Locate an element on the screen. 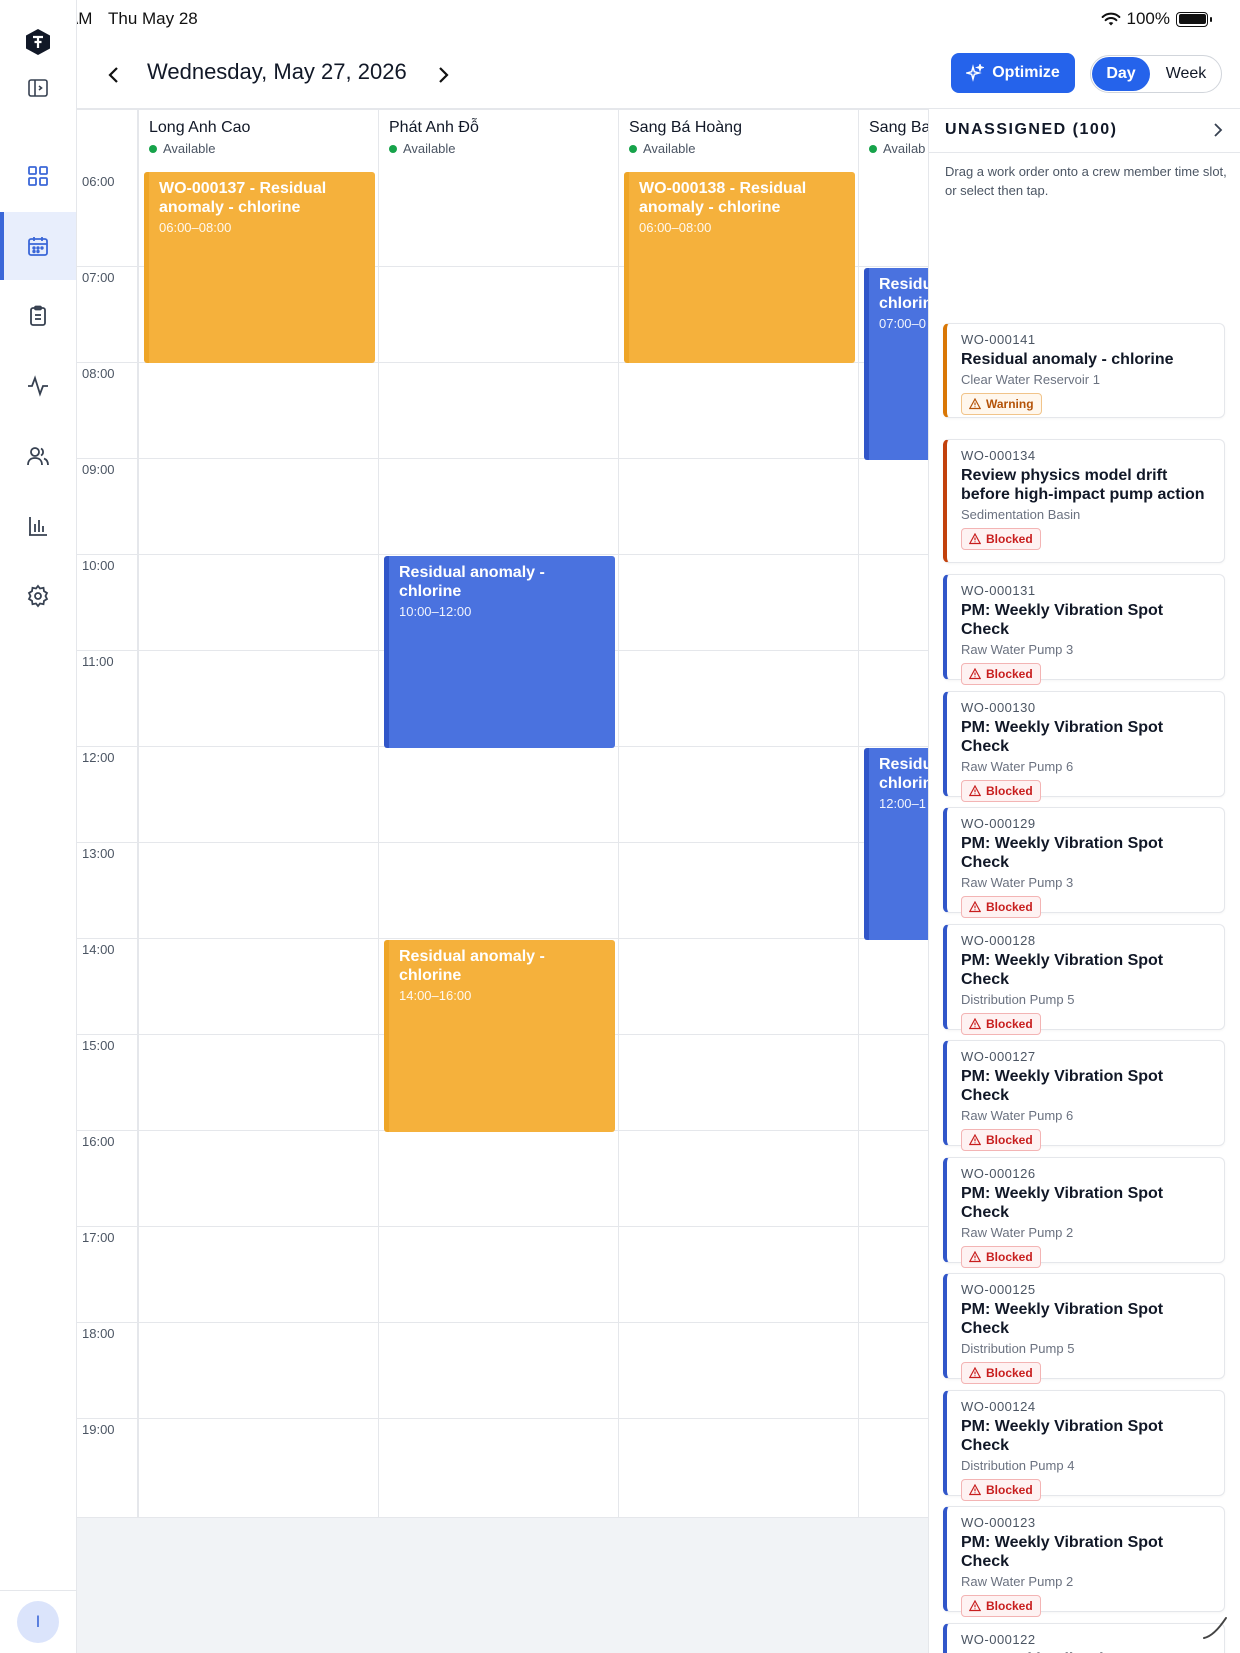  work-order-id: WO-000134 is located at coordinates (998, 455).